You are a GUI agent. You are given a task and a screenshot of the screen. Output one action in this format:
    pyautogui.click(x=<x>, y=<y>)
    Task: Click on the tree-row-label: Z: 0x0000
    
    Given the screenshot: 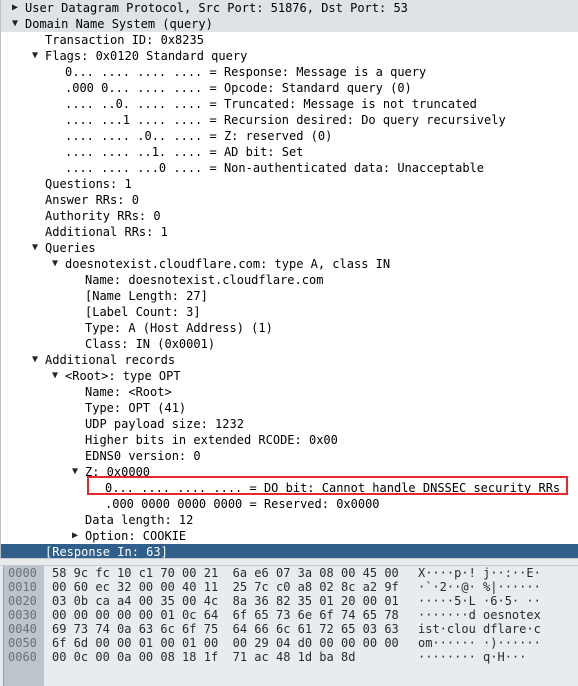 What is the action you would take?
    pyautogui.click(x=118, y=472)
    